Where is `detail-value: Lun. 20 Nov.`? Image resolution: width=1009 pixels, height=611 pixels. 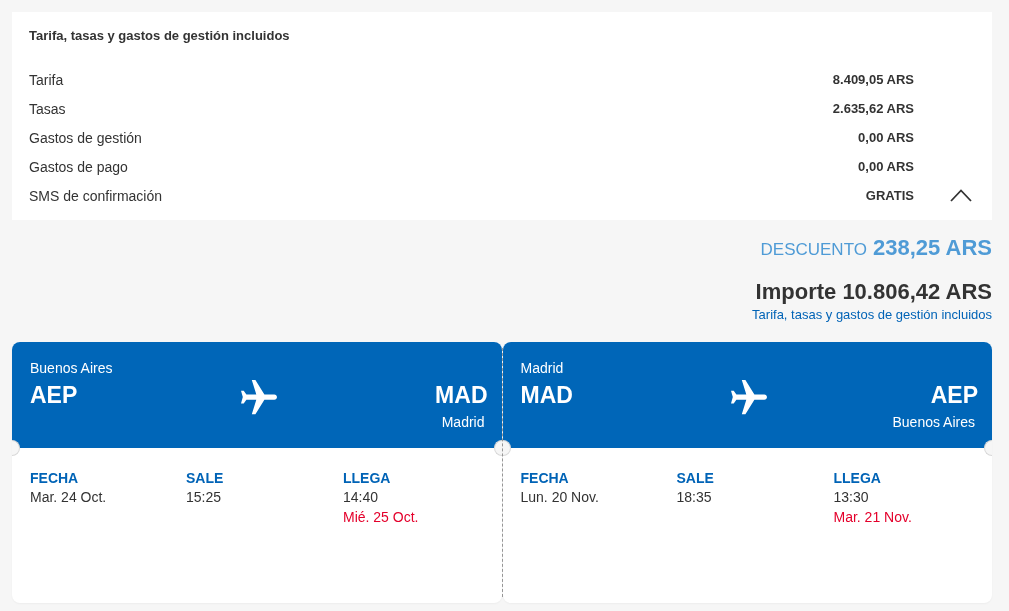 detail-value: Lun. 20 Nov. is located at coordinates (559, 497).